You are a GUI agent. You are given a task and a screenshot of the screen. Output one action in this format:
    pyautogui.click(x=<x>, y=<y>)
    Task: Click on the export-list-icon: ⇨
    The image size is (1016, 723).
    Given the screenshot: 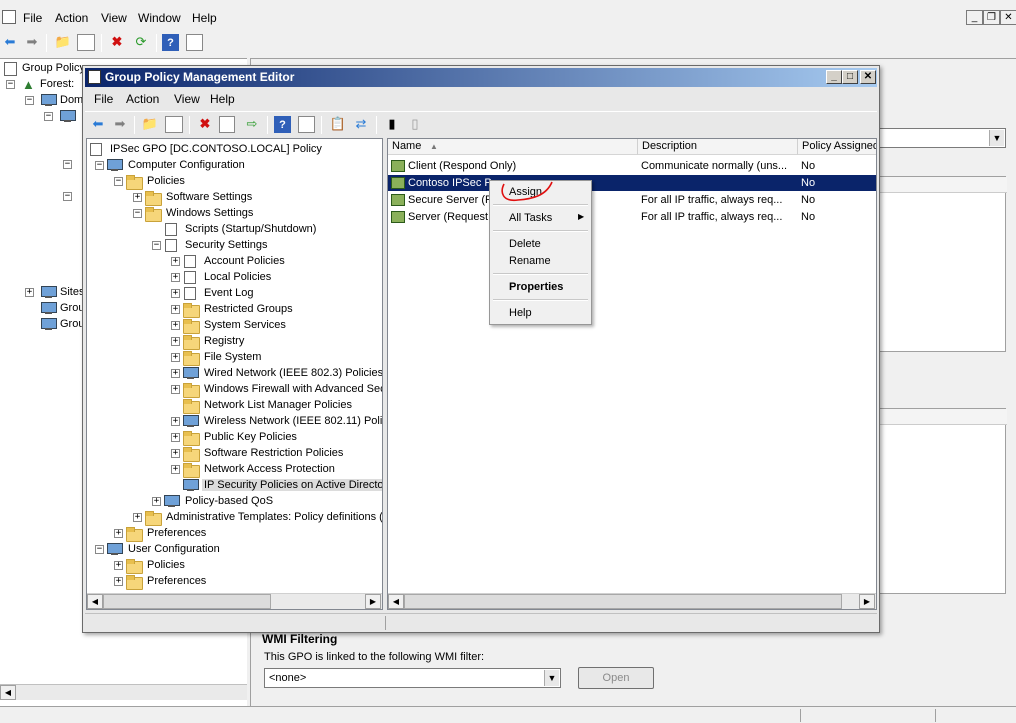 What is the action you would take?
    pyautogui.click(x=252, y=124)
    